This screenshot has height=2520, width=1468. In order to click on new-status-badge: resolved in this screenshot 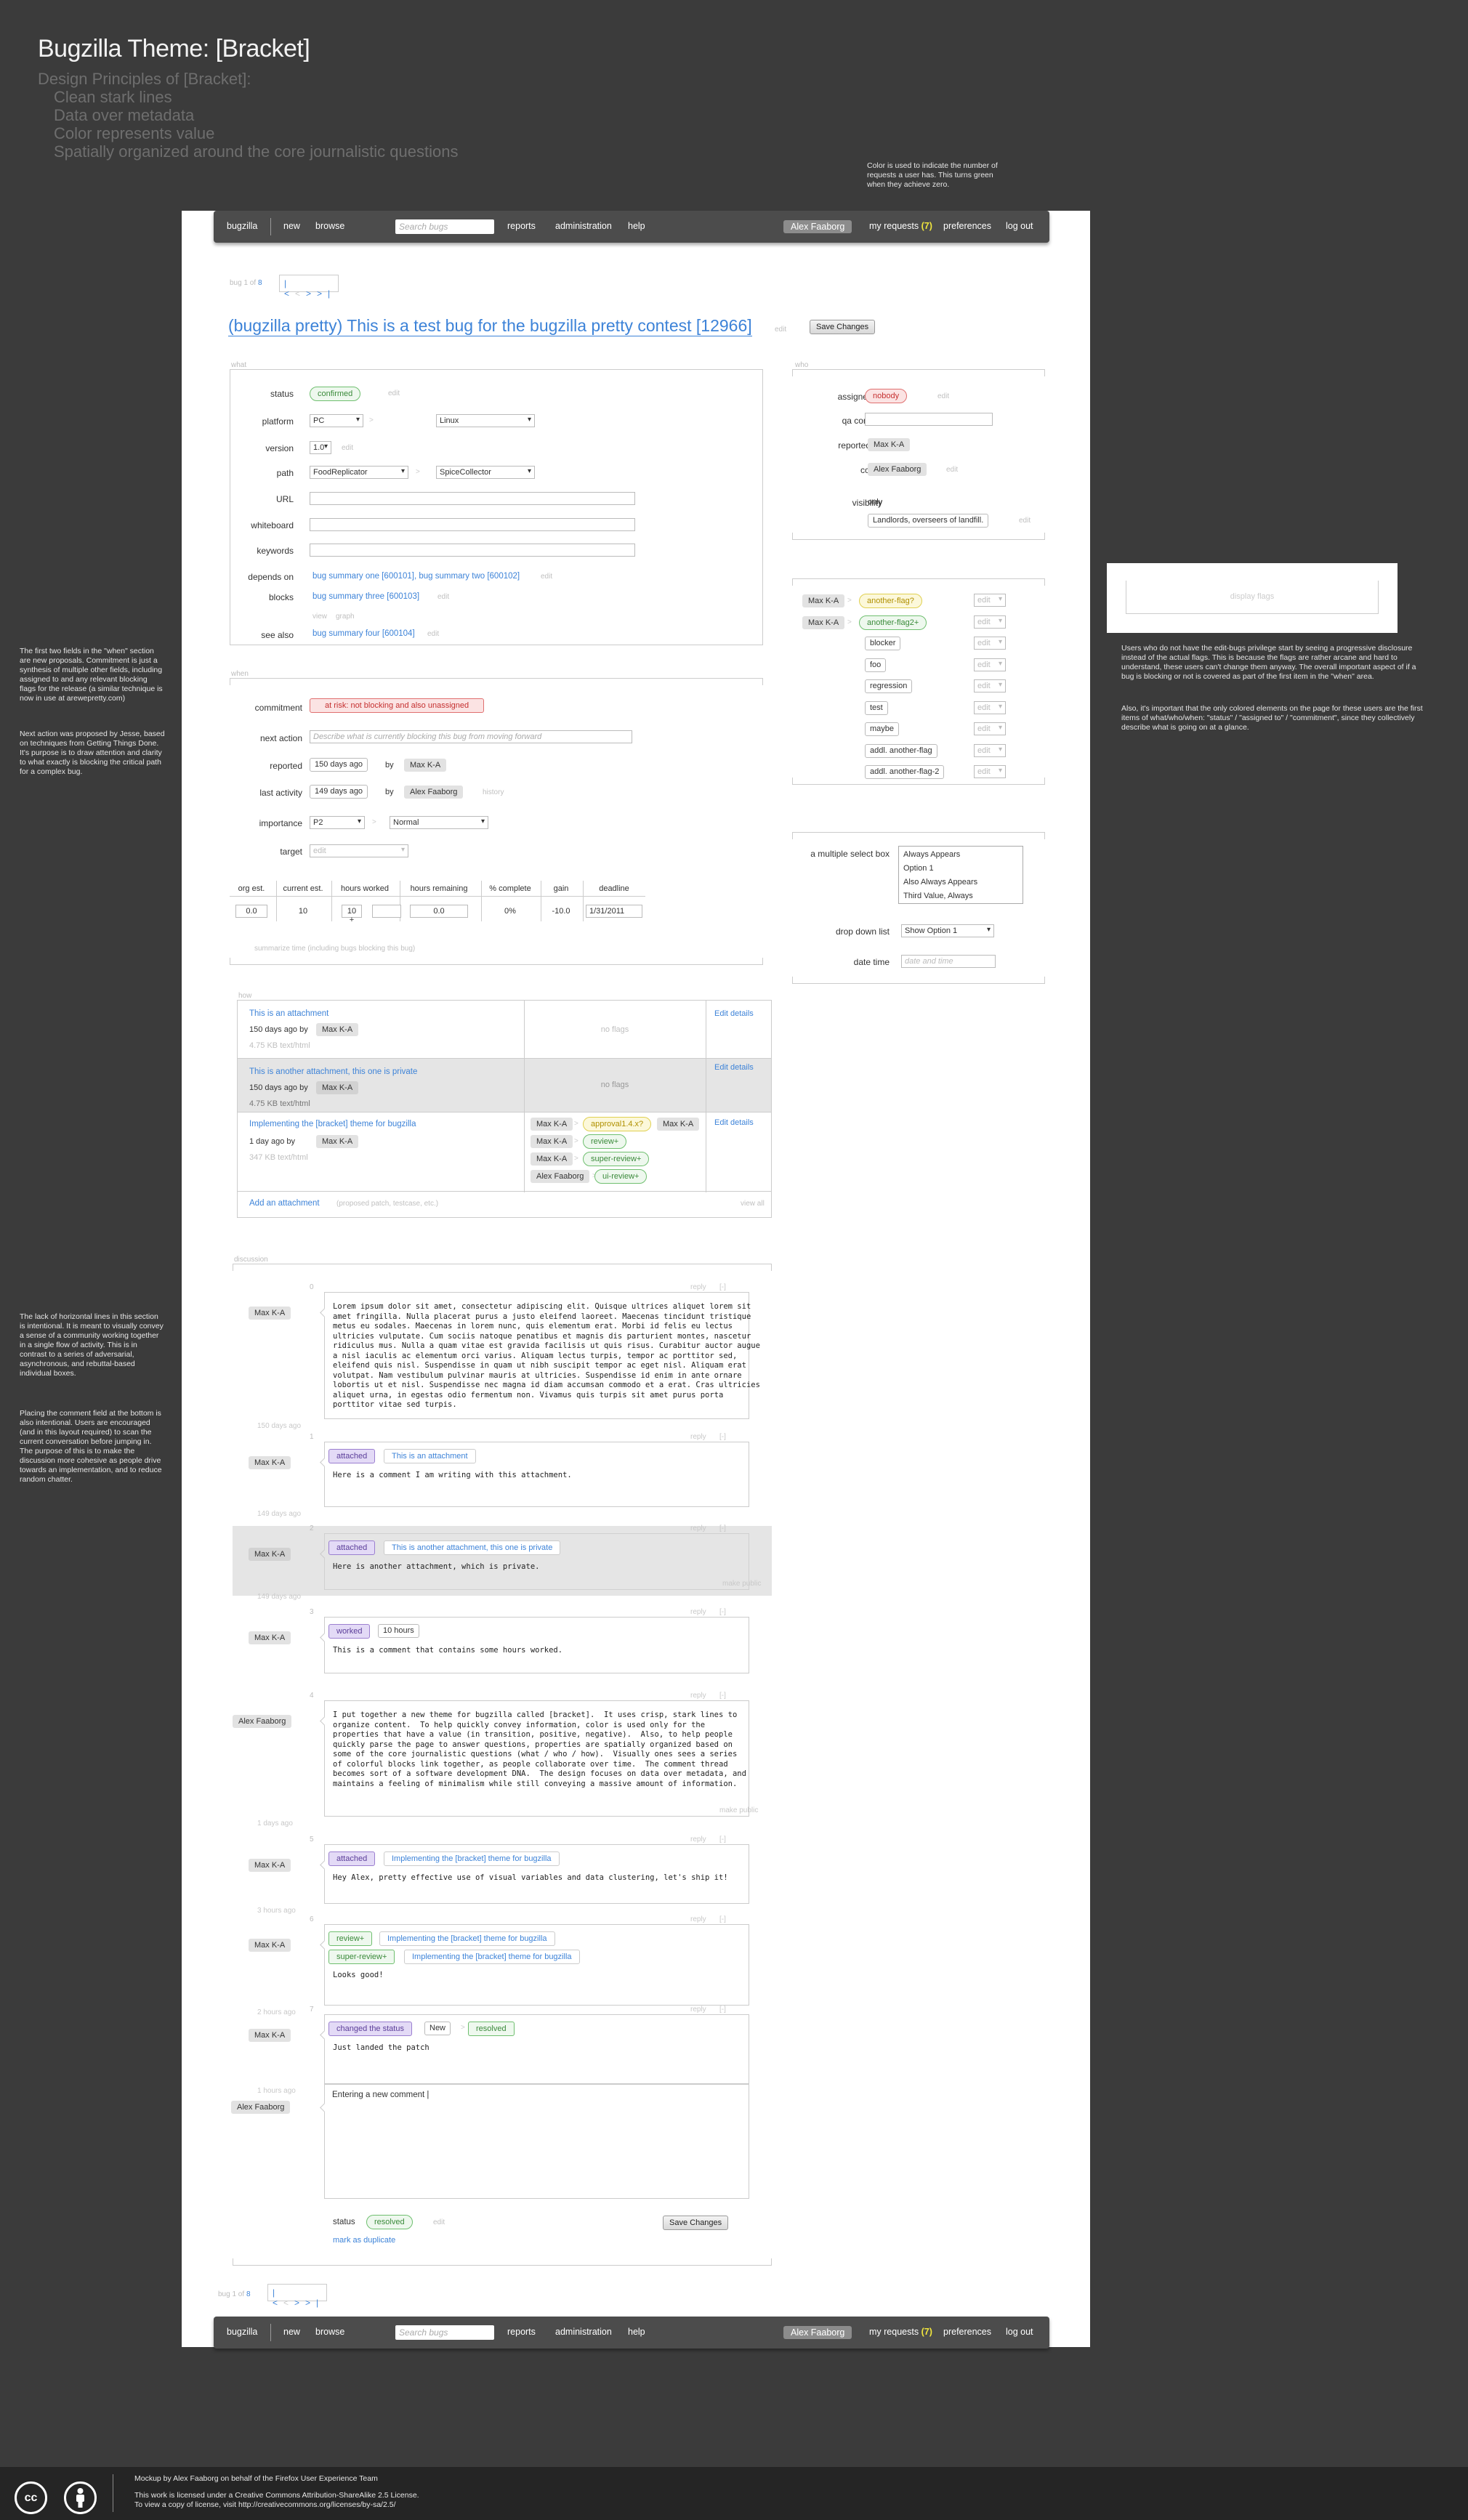, I will do `click(389, 2222)`.